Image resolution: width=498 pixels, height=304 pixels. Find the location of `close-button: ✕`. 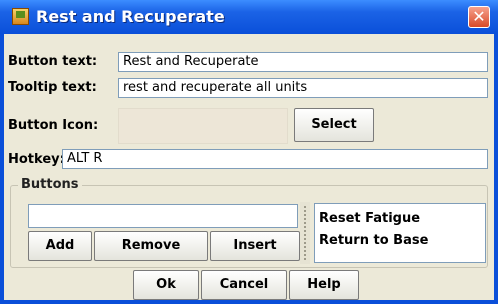

close-button: ✕ is located at coordinates (479, 17).